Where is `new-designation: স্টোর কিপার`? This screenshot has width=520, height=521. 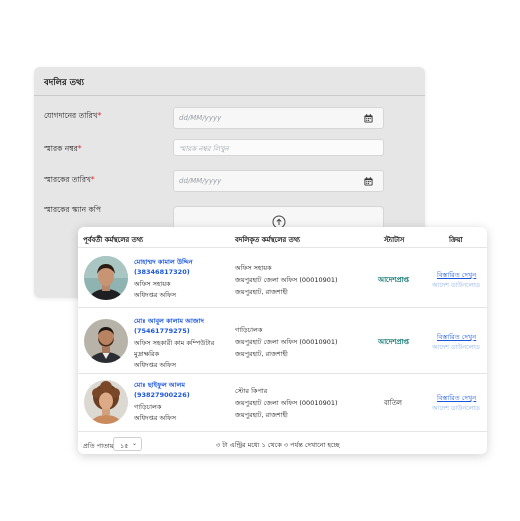 new-designation: স্টোর কিপার is located at coordinates (251, 391).